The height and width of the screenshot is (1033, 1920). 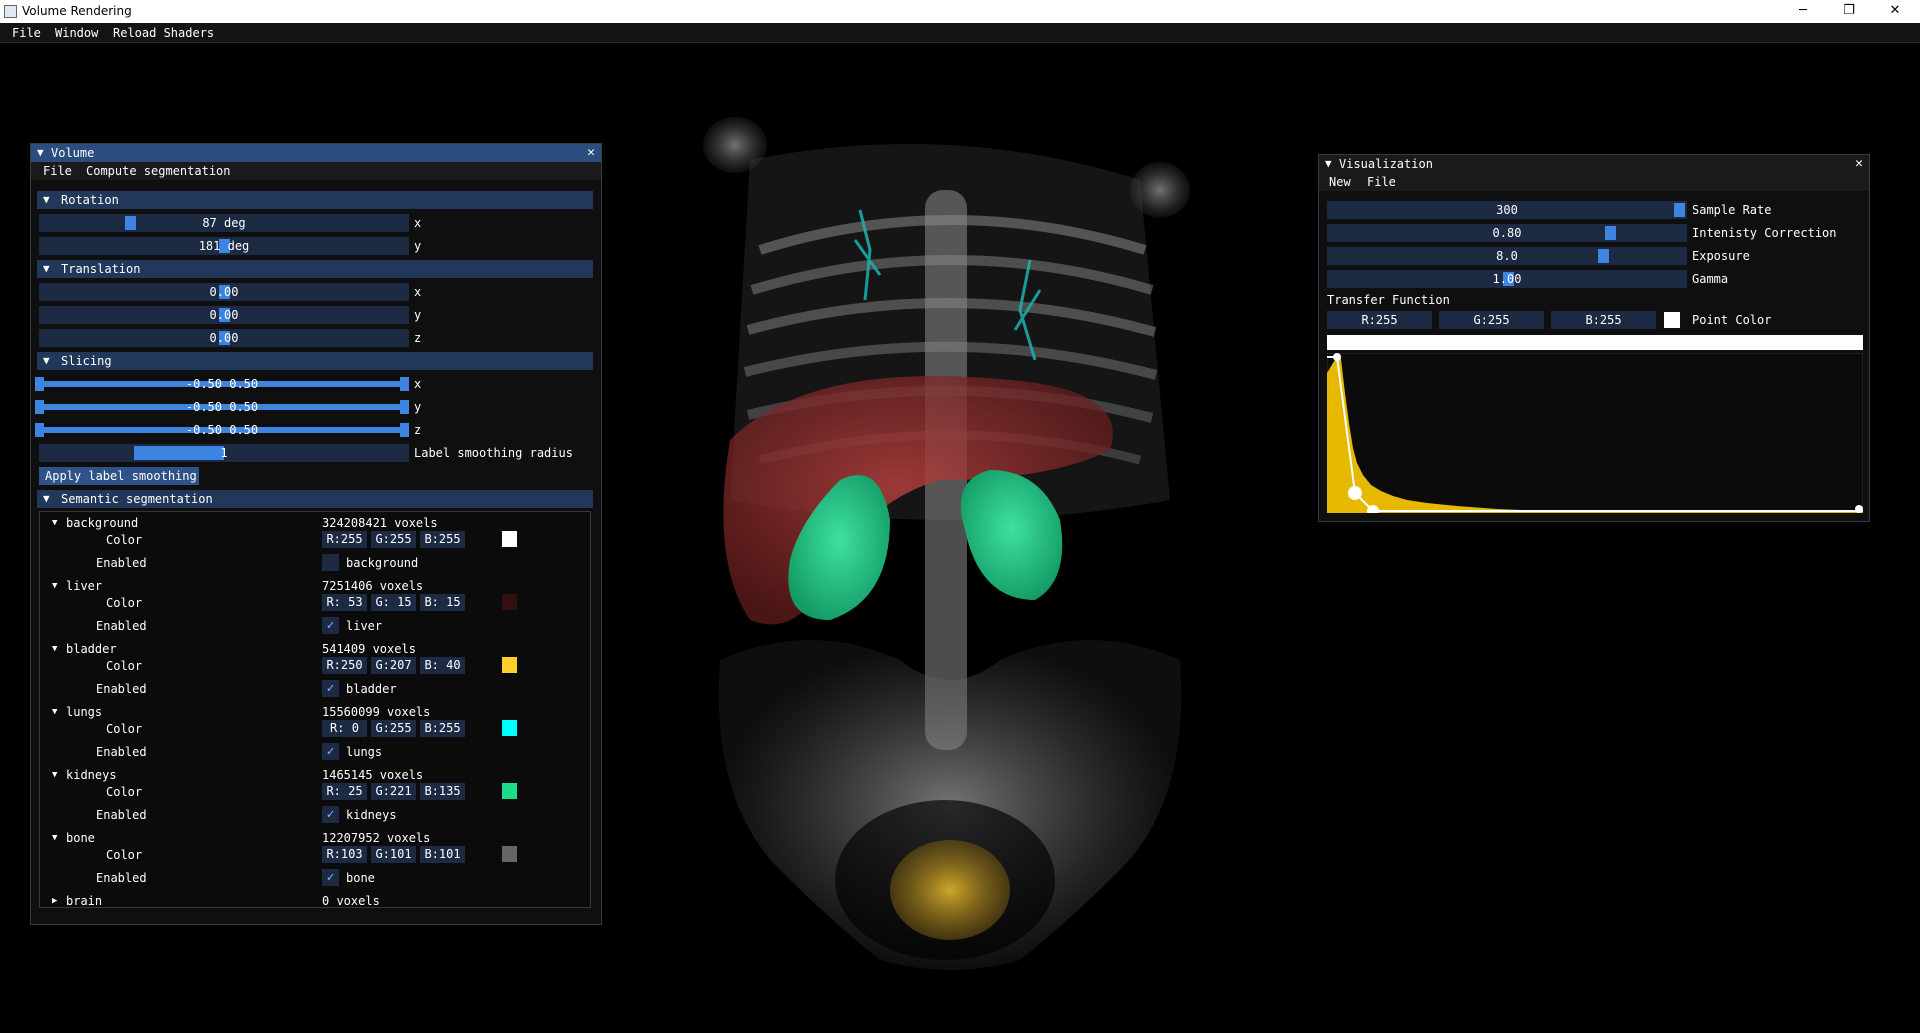 What do you see at coordinates (1381, 182) in the screenshot?
I see `visualization-menu-file: File` at bounding box center [1381, 182].